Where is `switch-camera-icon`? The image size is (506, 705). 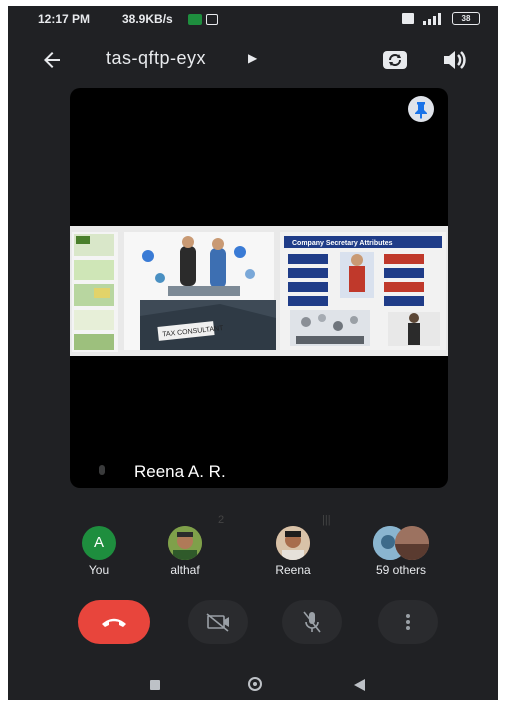
switch-camera-icon is located at coordinates (395, 60).